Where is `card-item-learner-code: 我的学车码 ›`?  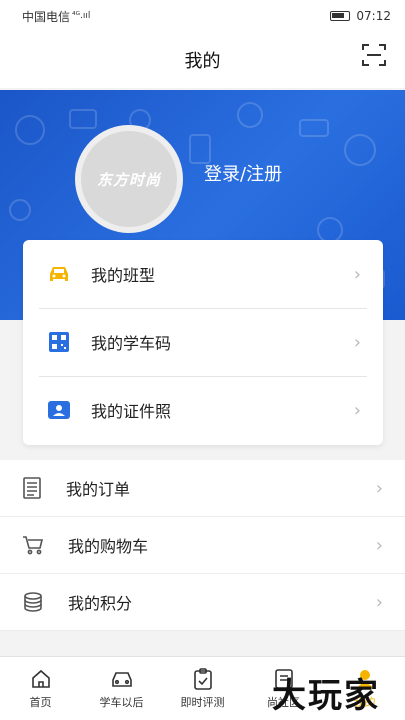 card-item-learner-code: 我的学车码 › is located at coordinates (203, 342).